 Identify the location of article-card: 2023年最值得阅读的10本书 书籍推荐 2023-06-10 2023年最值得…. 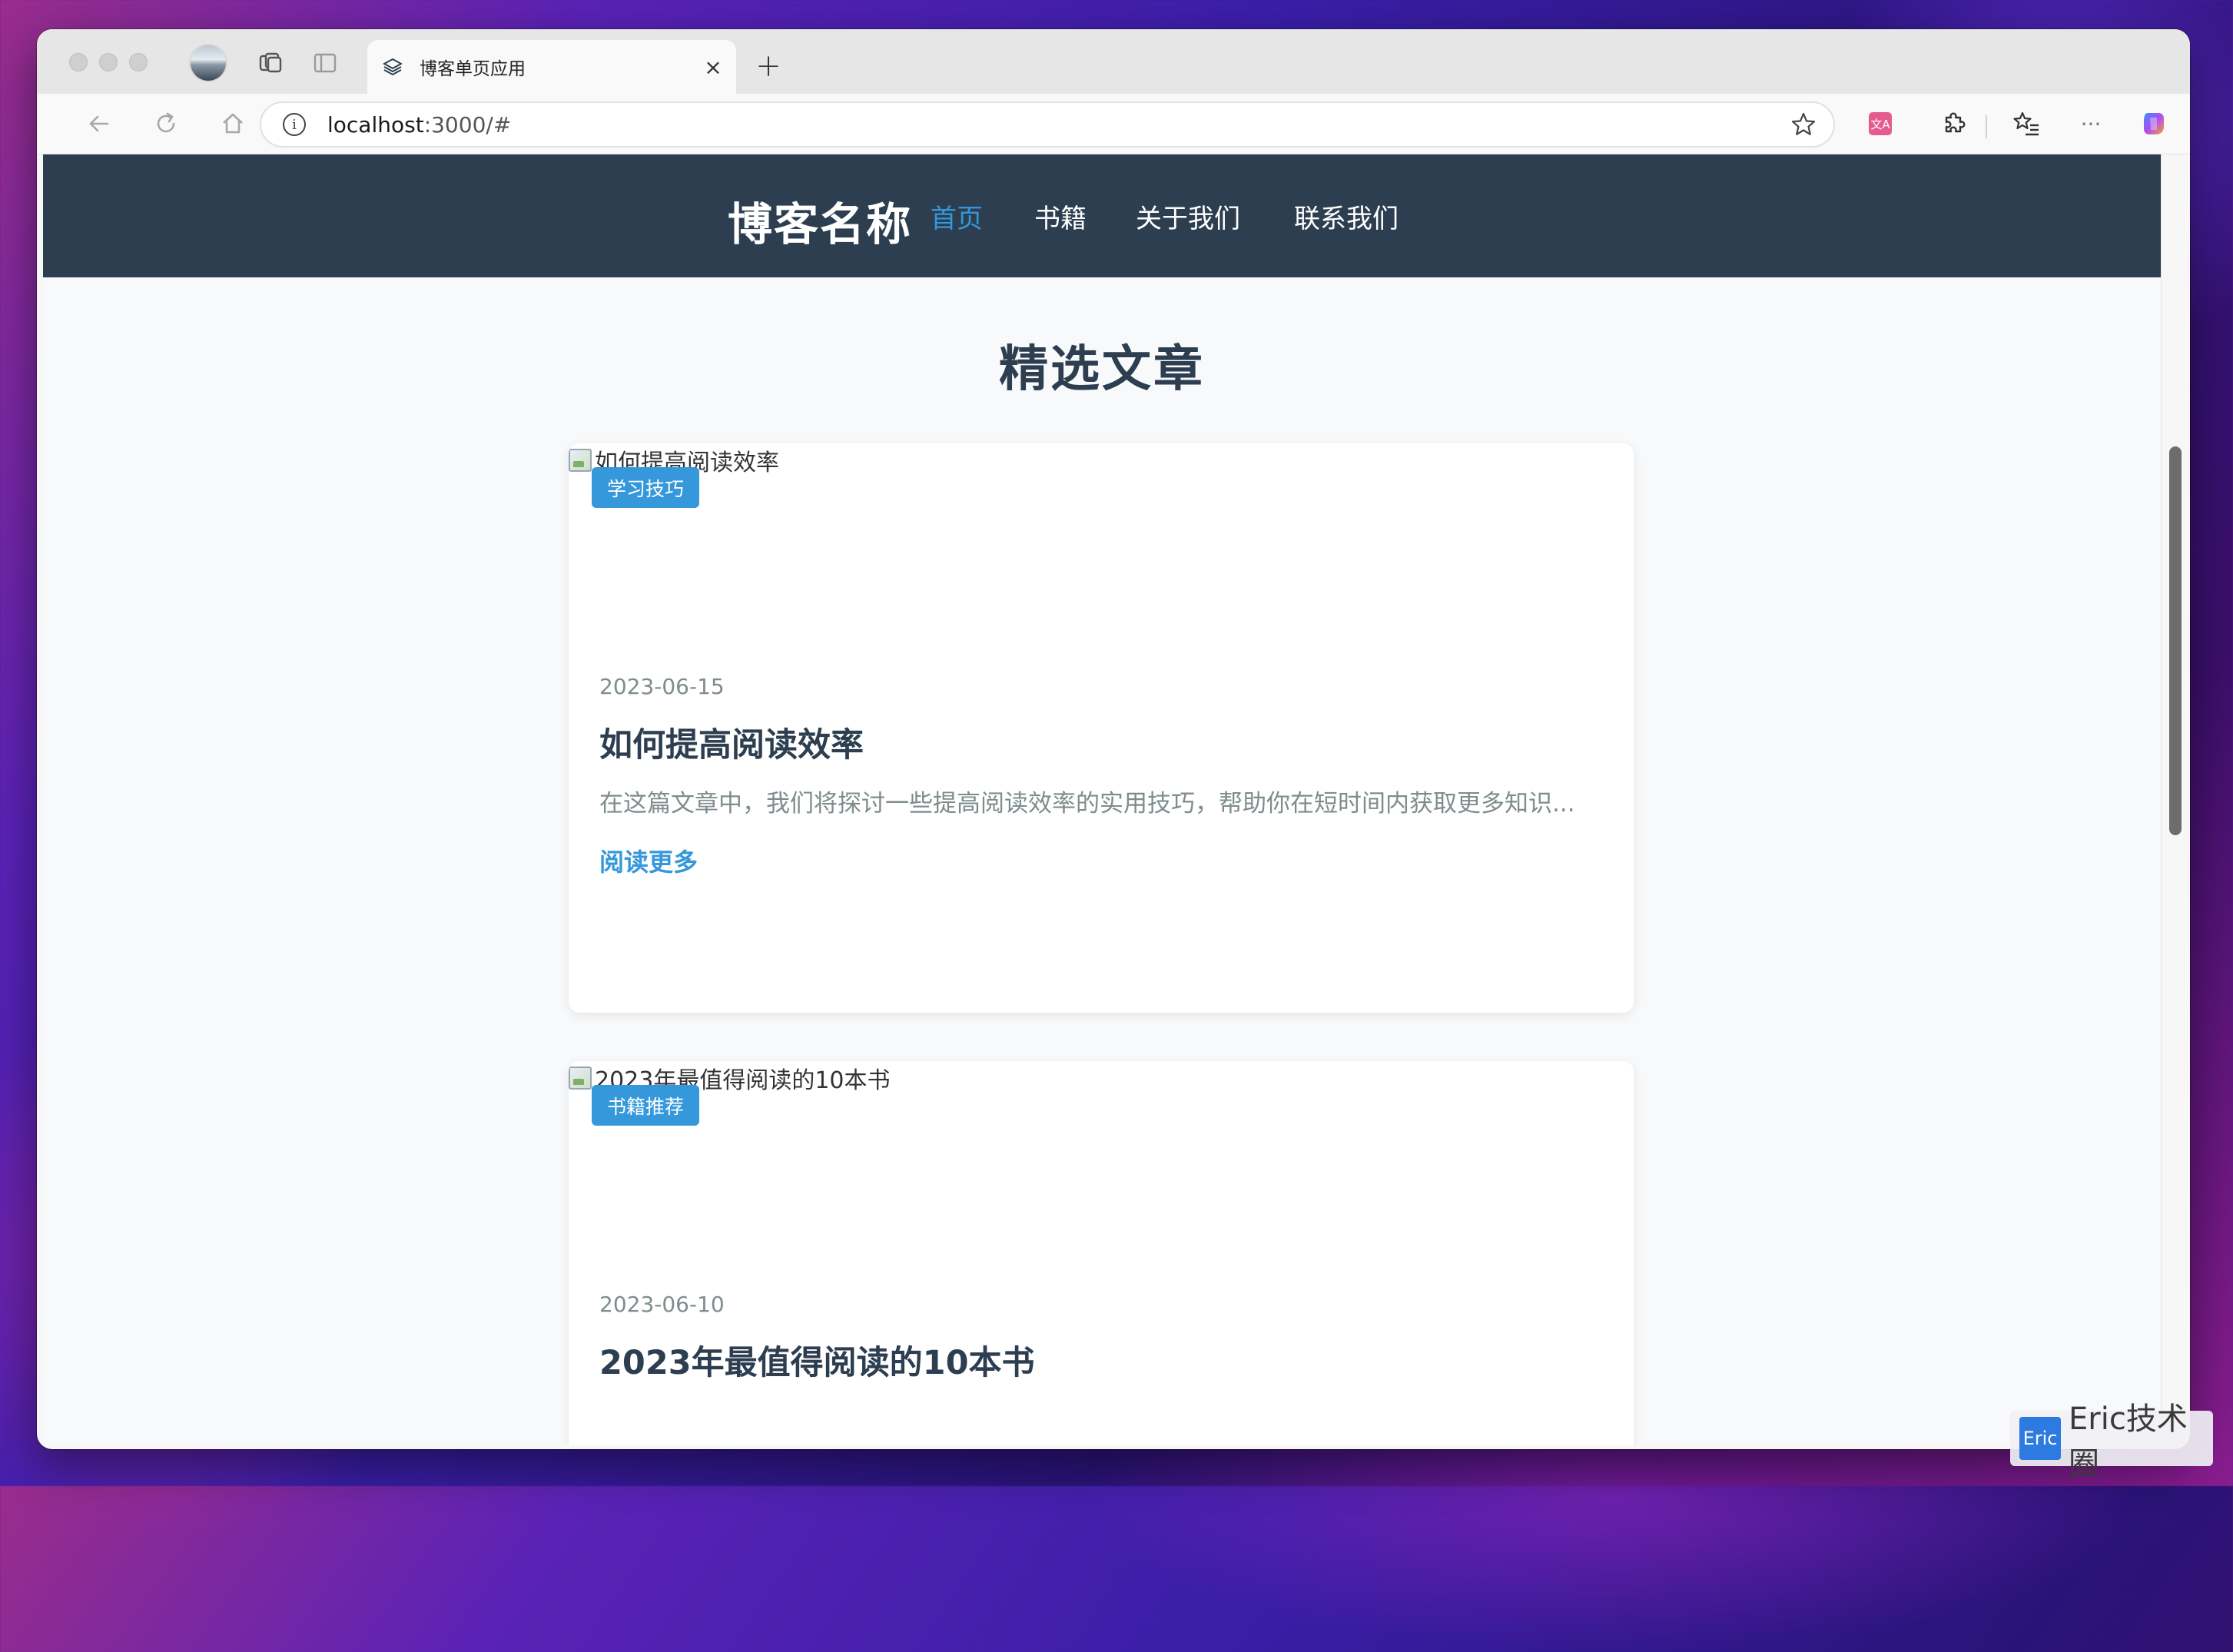
(1102, 1253).